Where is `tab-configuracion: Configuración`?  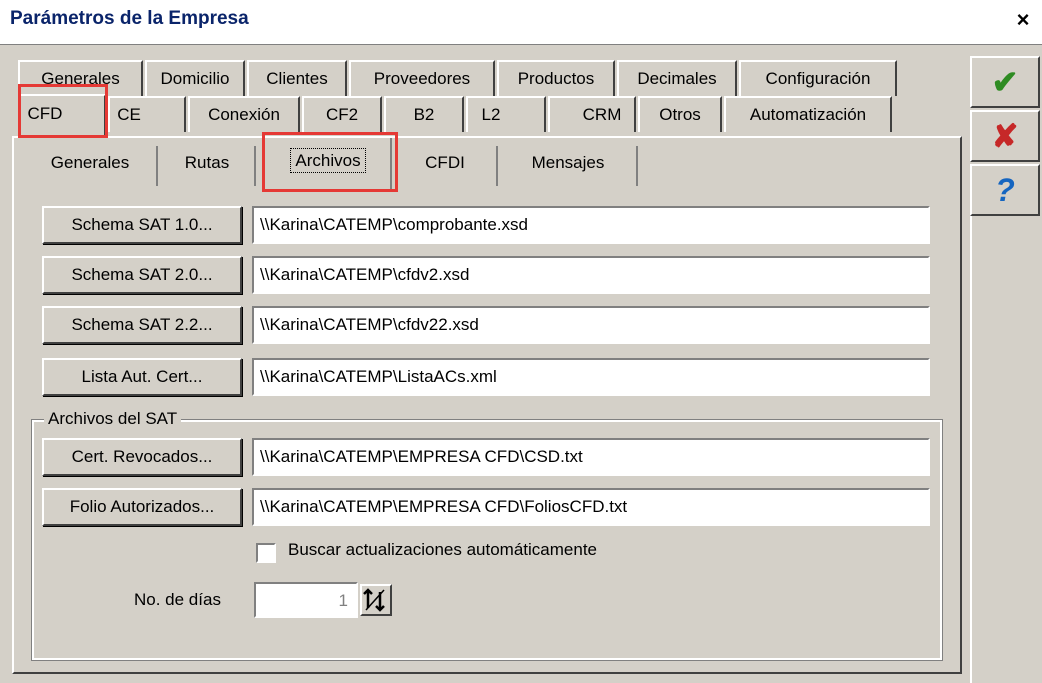
tab-configuracion: Configuración is located at coordinates (818, 78).